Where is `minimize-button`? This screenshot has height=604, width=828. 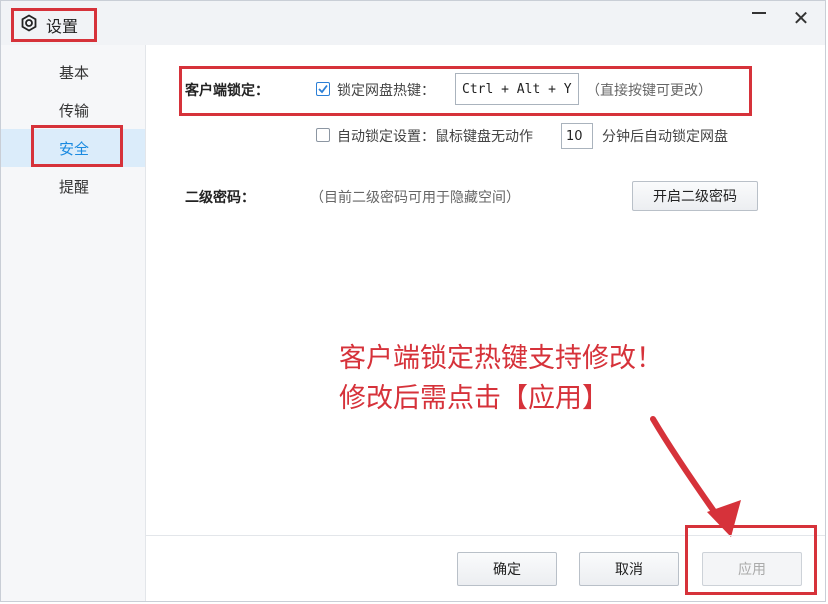 minimize-button is located at coordinates (759, 18).